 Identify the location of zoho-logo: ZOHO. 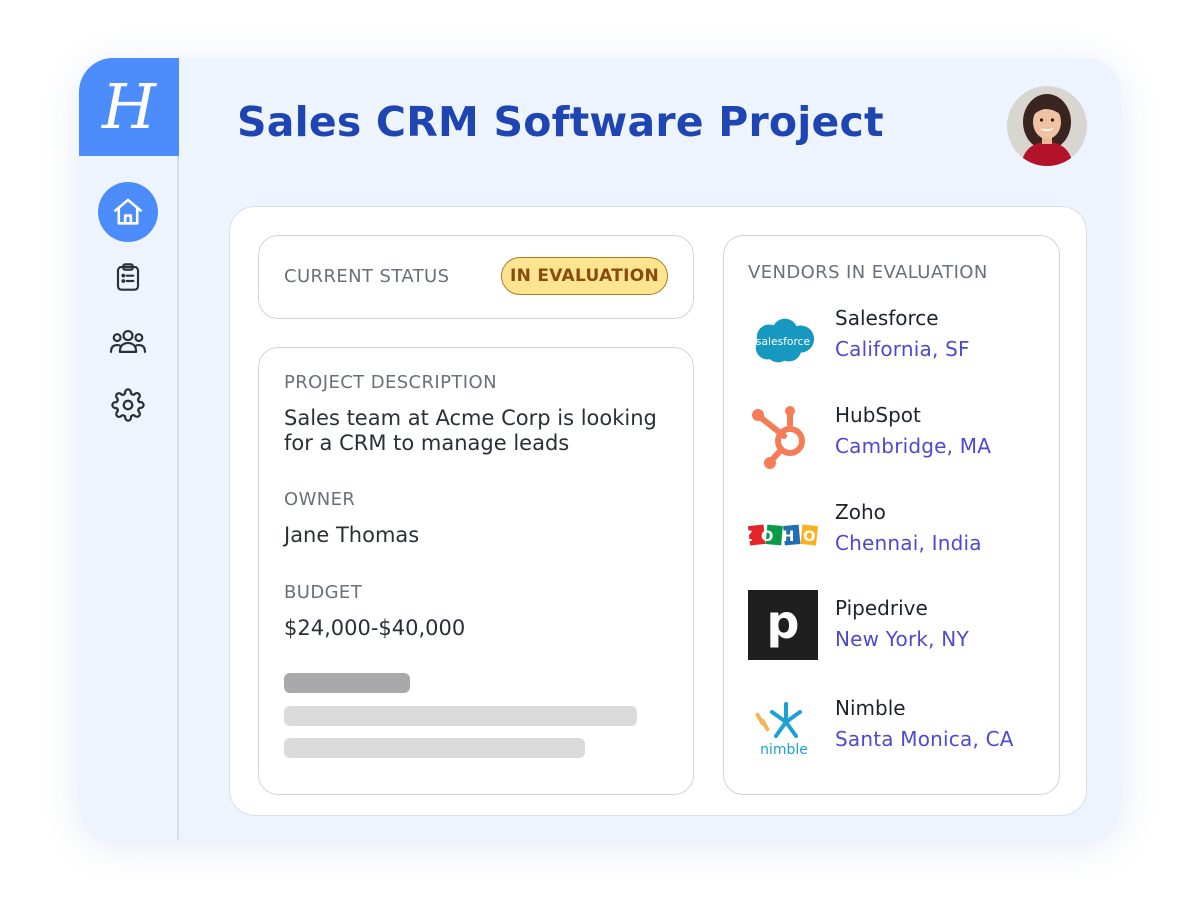
(783, 535).